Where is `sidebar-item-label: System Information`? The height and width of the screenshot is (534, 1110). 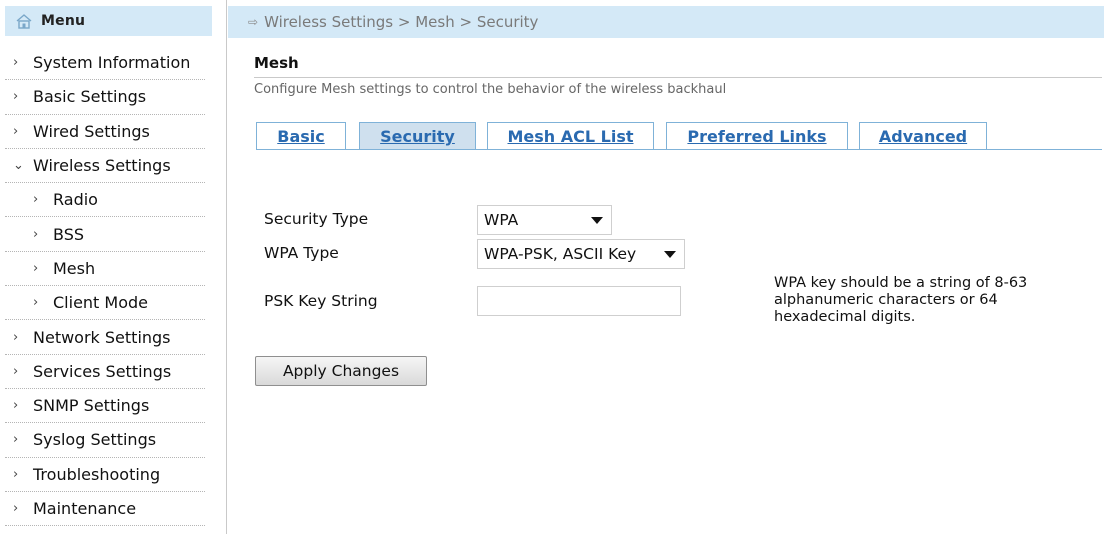 sidebar-item-label: System Information is located at coordinates (112, 63).